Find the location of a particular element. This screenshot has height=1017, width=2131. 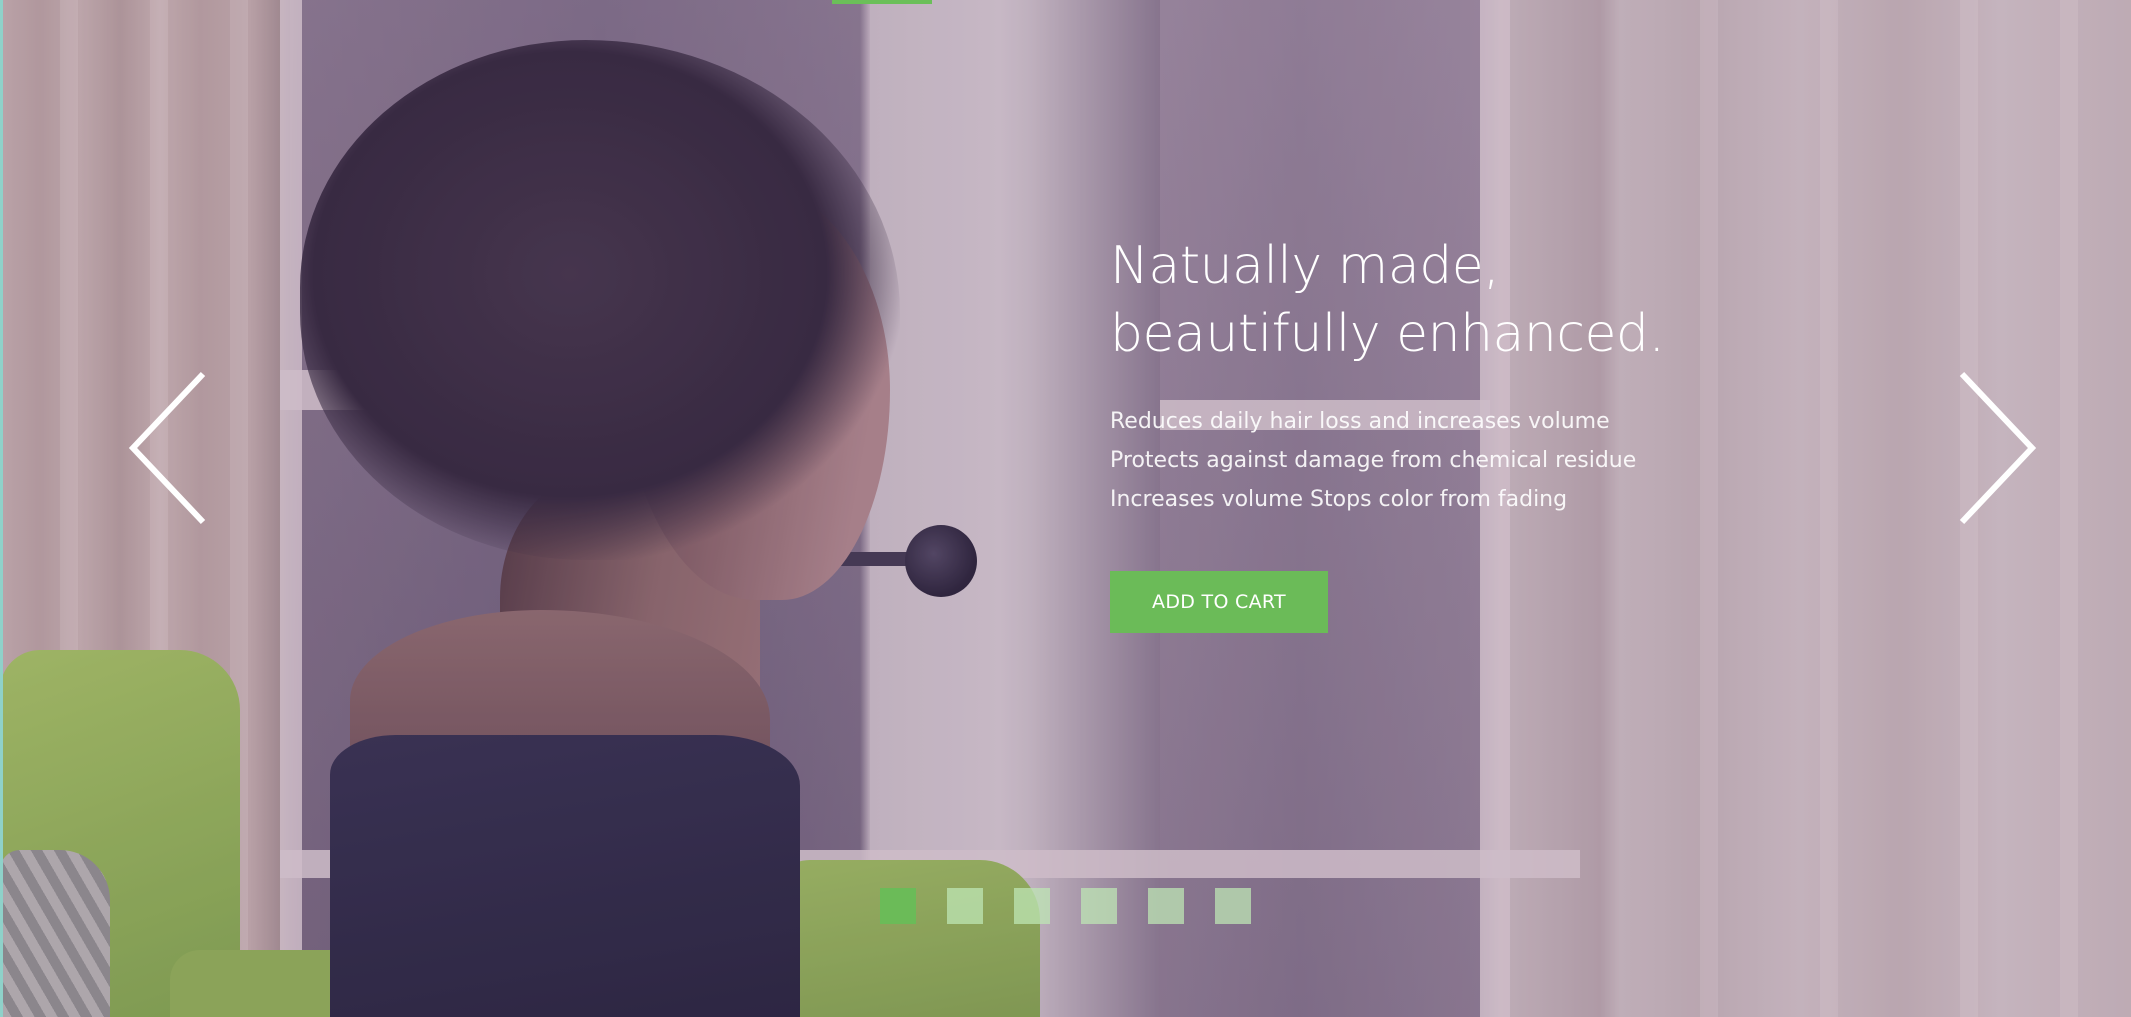

headline-line: beautifully enhanced. is located at coordinates (1387, 334).